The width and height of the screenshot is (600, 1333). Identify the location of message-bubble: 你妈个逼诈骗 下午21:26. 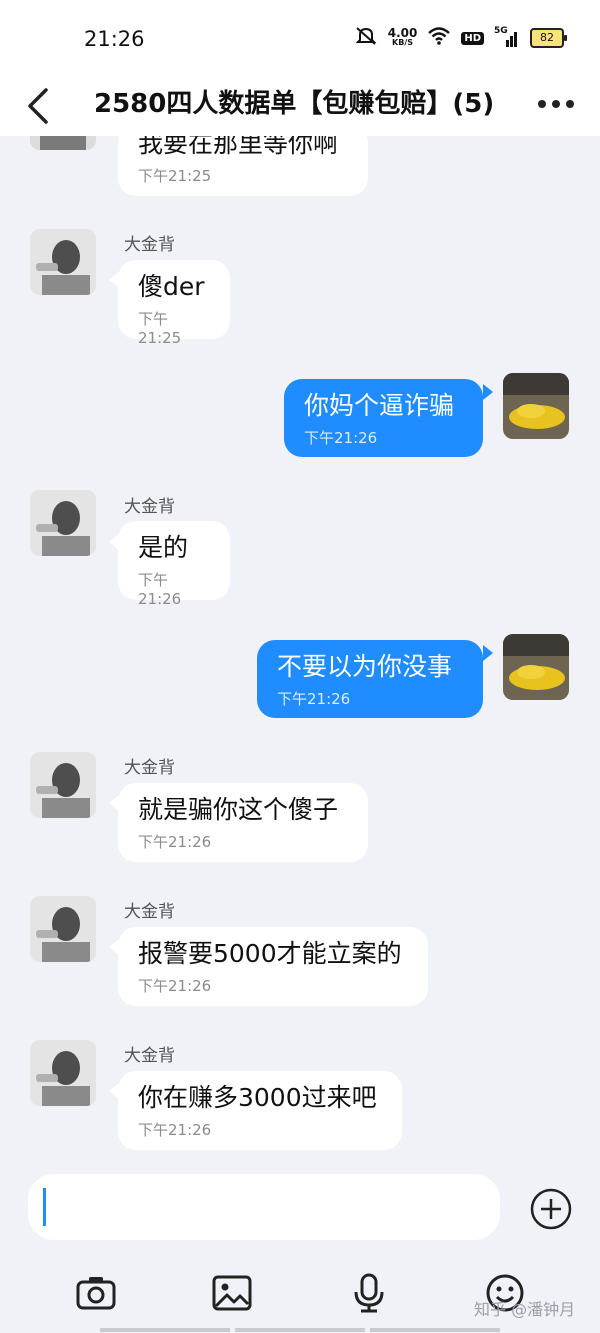
(383, 418).